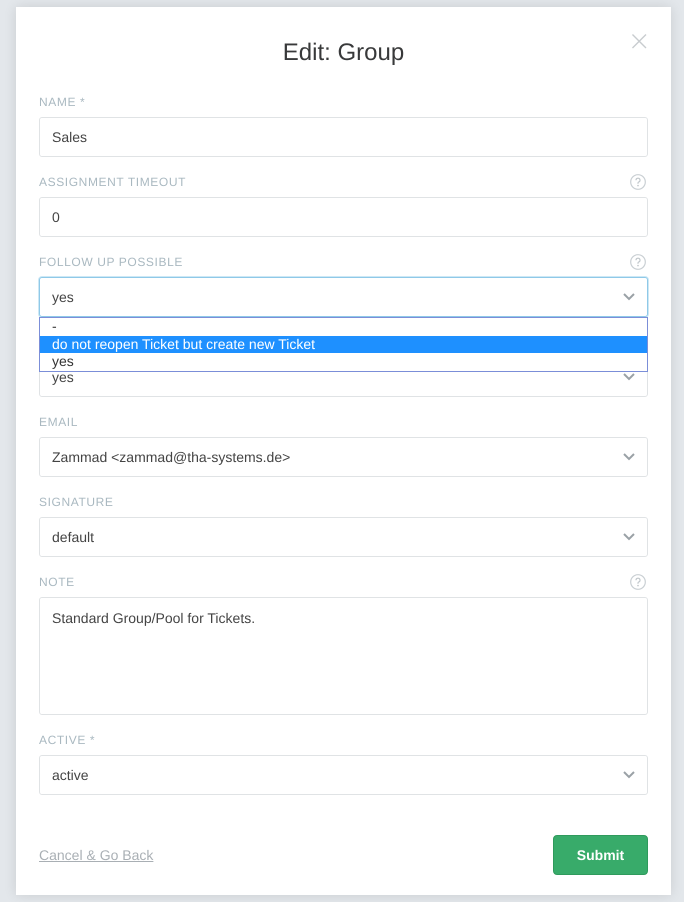 This screenshot has width=684, height=902. What do you see at coordinates (343, 217) in the screenshot?
I see `text-field: 0` at bounding box center [343, 217].